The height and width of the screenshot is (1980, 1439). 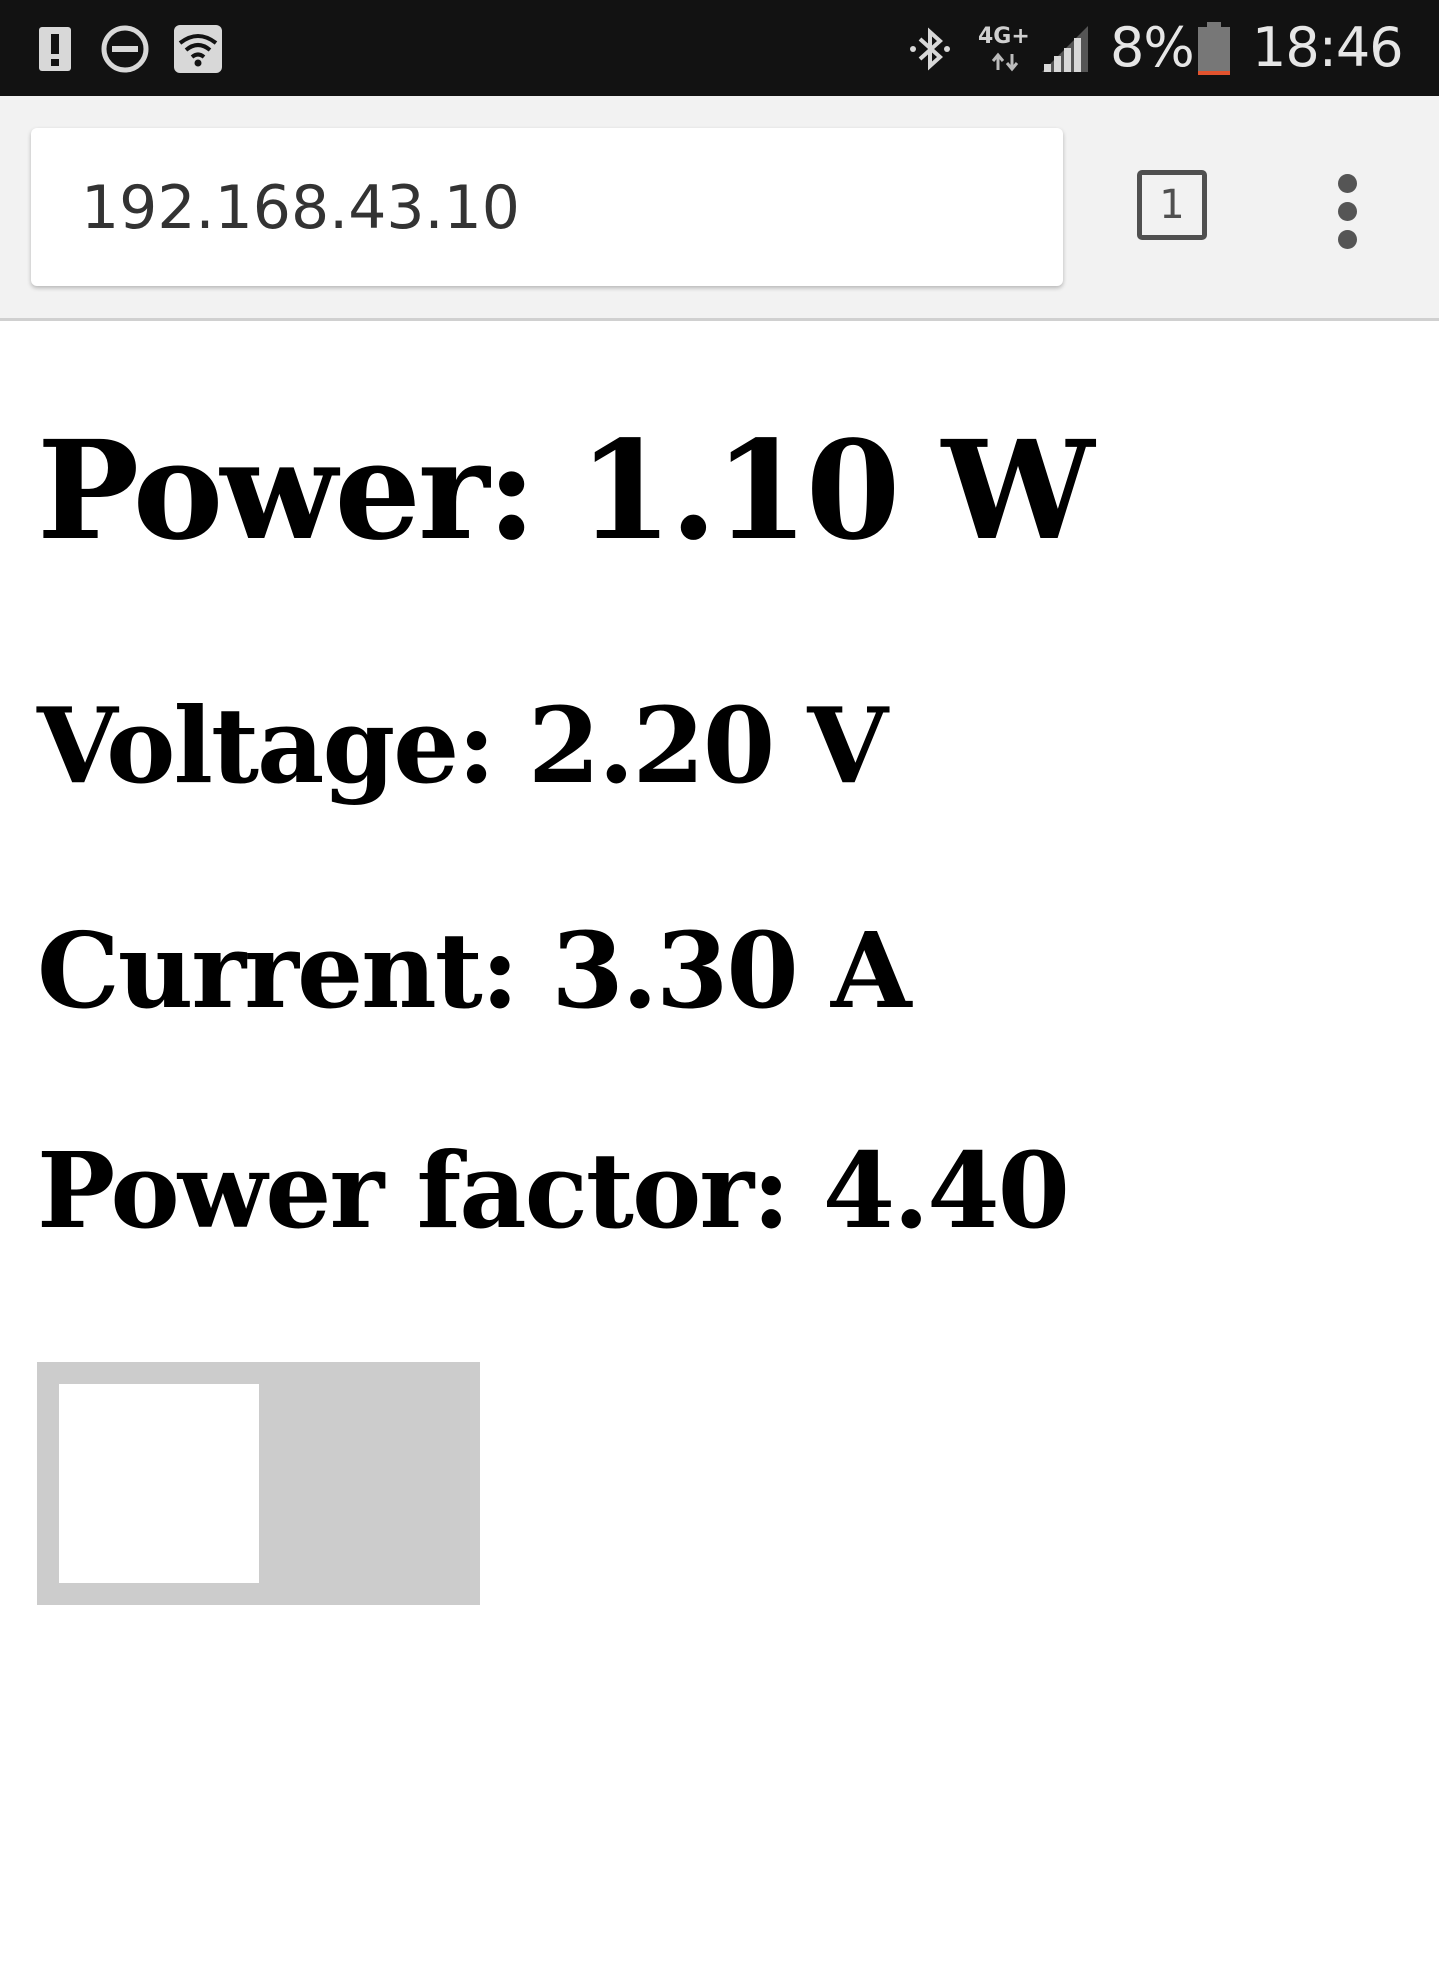 I want to click on alert-icon, so click(x=55, y=51).